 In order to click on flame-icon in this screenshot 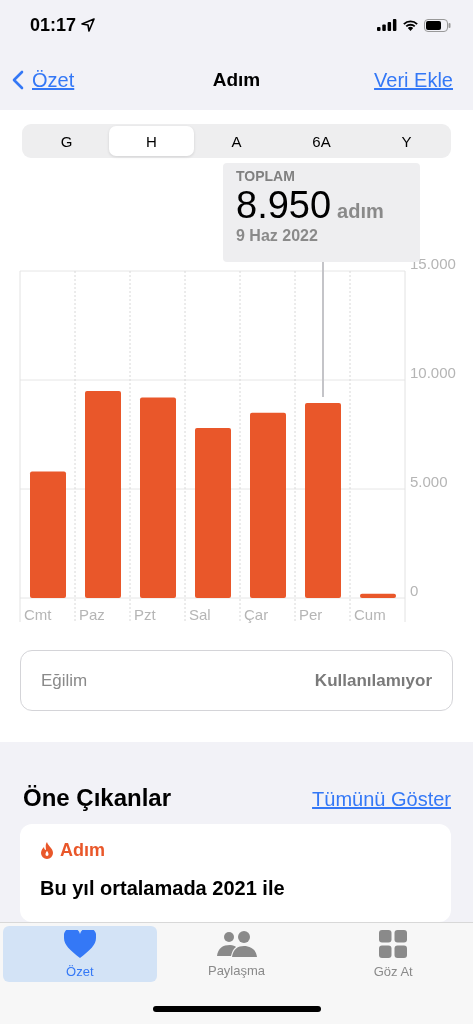, I will do `click(47, 850)`.